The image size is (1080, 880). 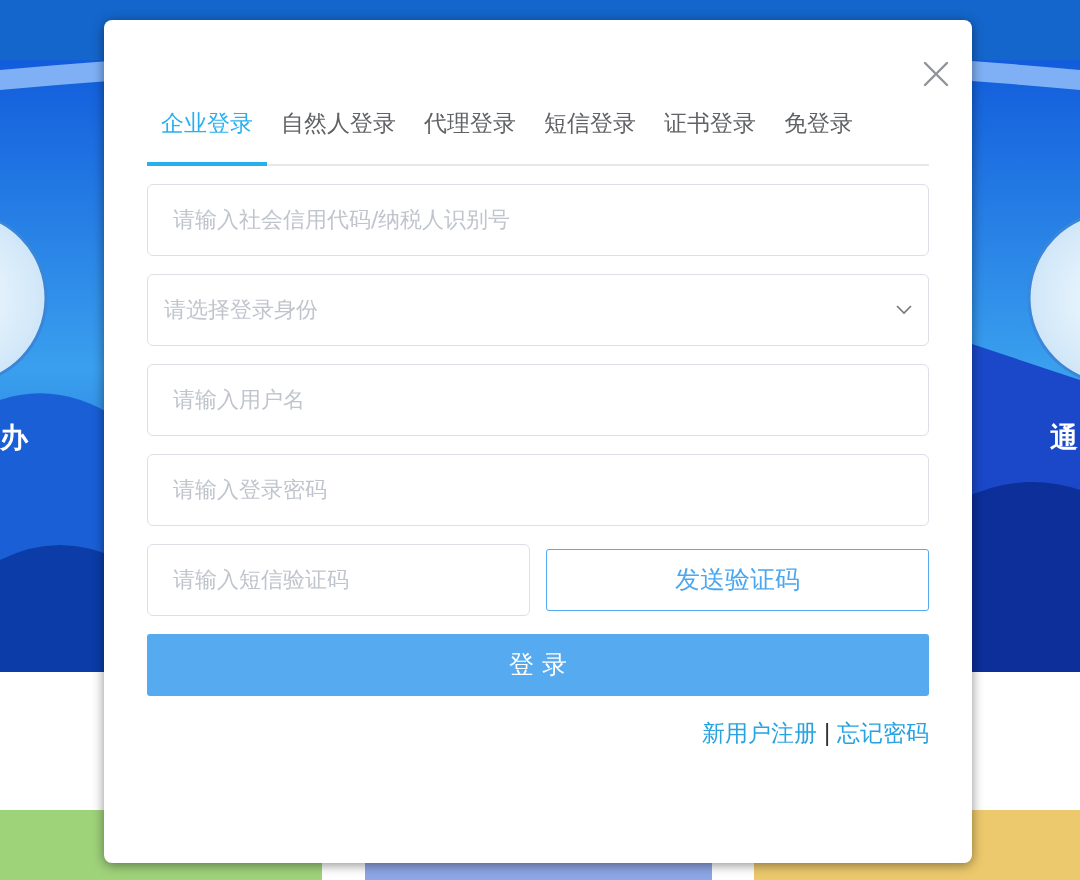 What do you see at coordinates (470, 138) in the screenshot?
I see `login-tab: 代理登录` at bounding box center [470, 138].